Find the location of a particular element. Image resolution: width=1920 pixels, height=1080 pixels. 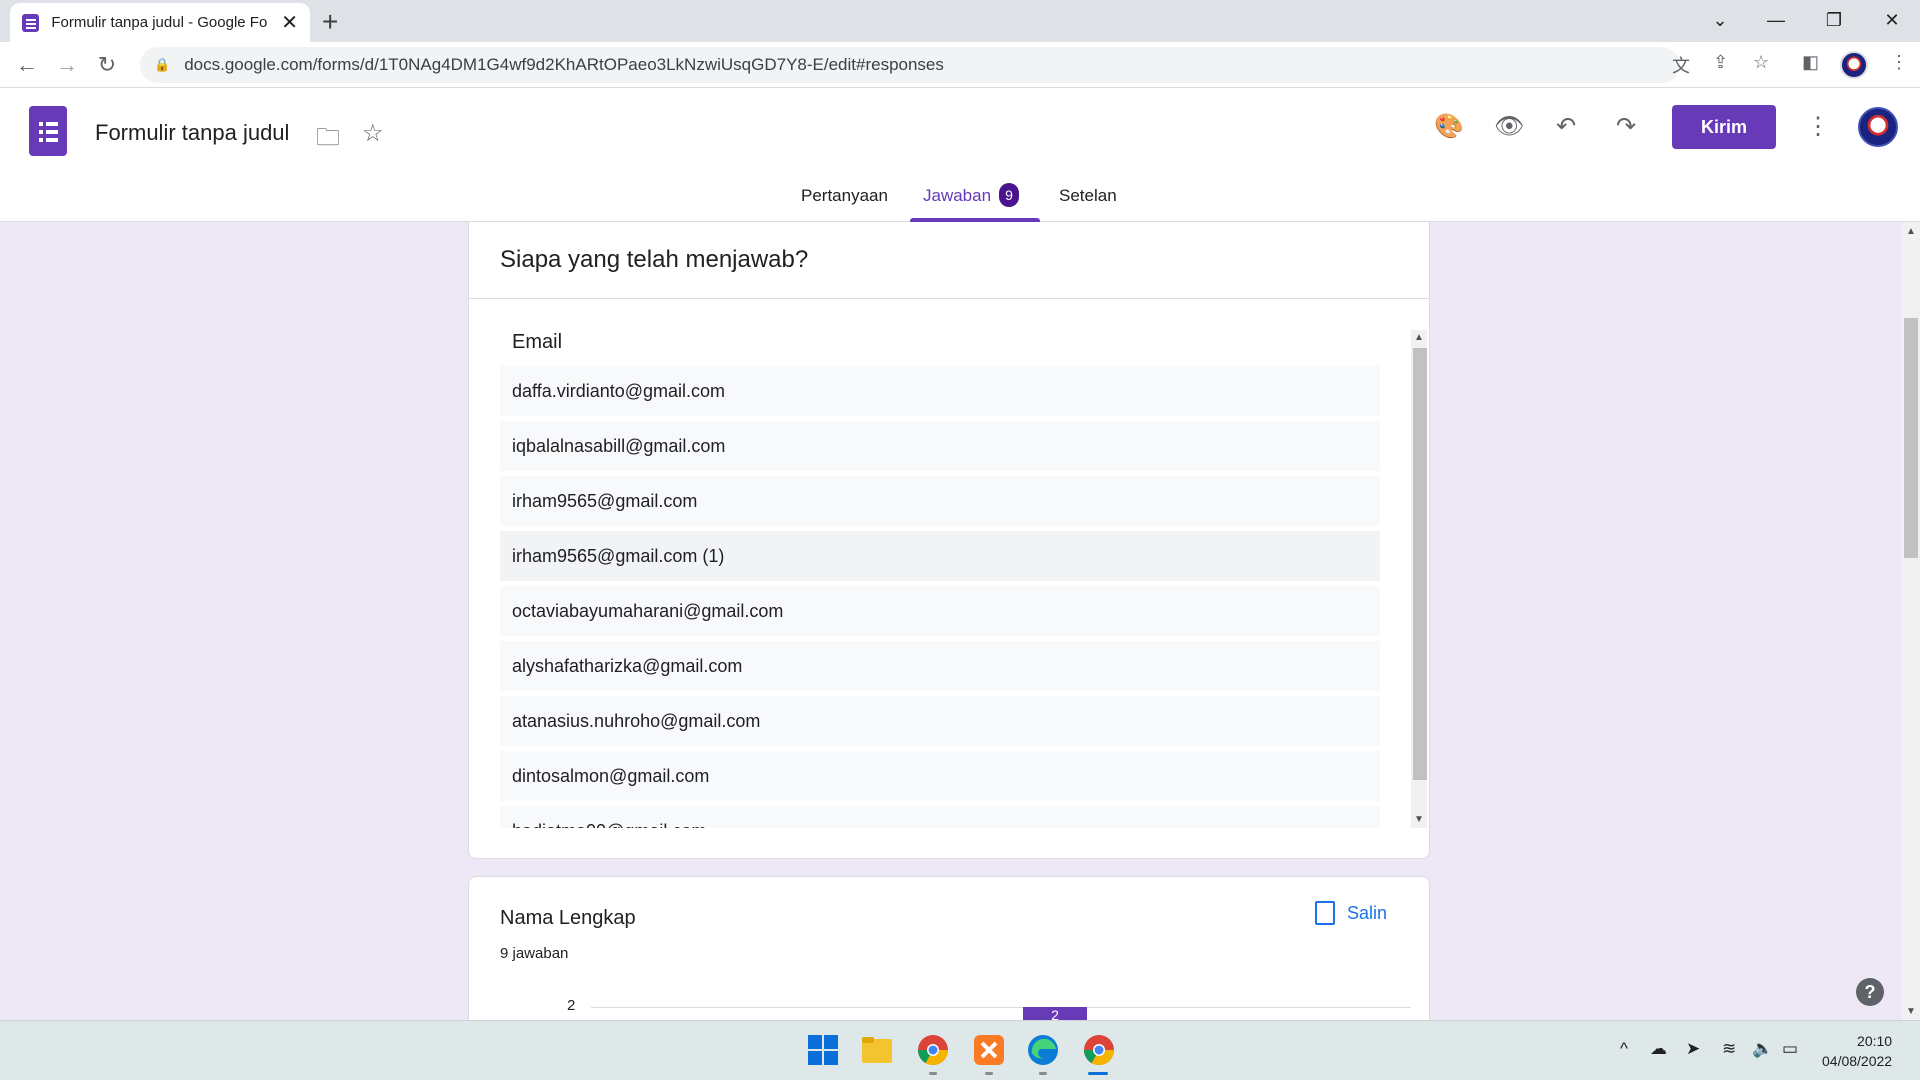

reload-icon: ↻ is located at coordinates (107, 65).